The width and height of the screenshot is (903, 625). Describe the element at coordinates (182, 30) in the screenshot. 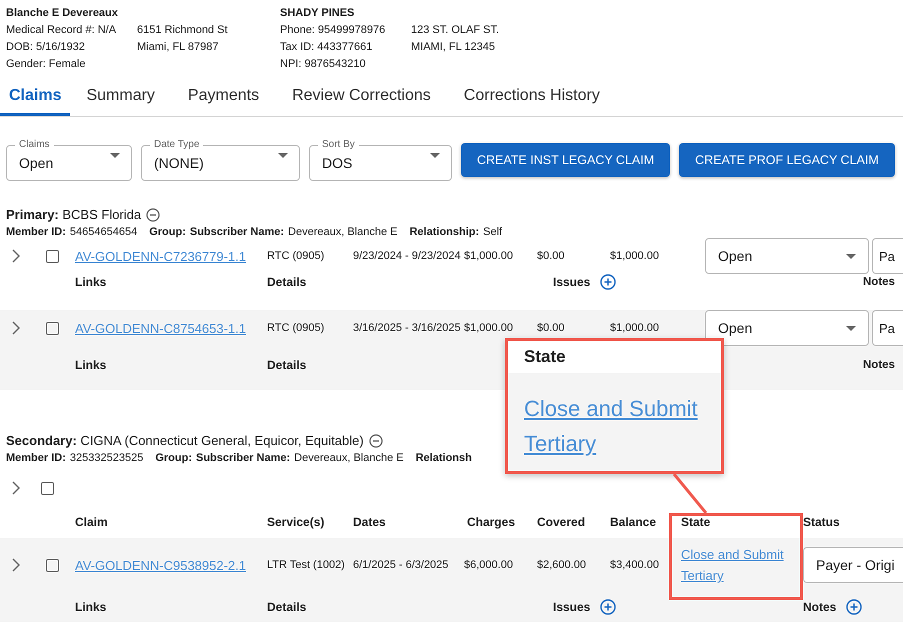

I see `patient-address: 6151 Richmond St` at that location.